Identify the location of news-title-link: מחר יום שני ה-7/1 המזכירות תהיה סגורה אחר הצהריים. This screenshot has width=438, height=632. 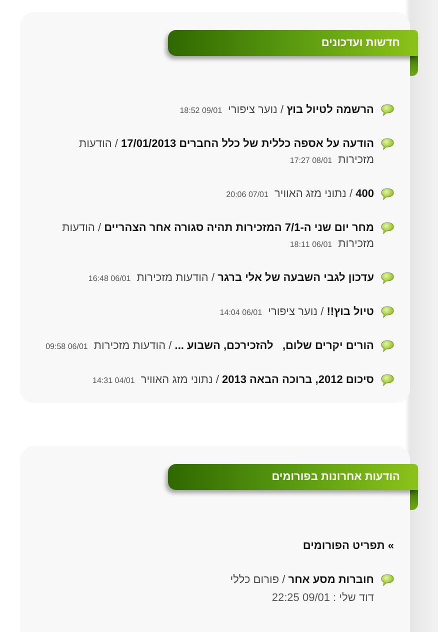
(239, 228).